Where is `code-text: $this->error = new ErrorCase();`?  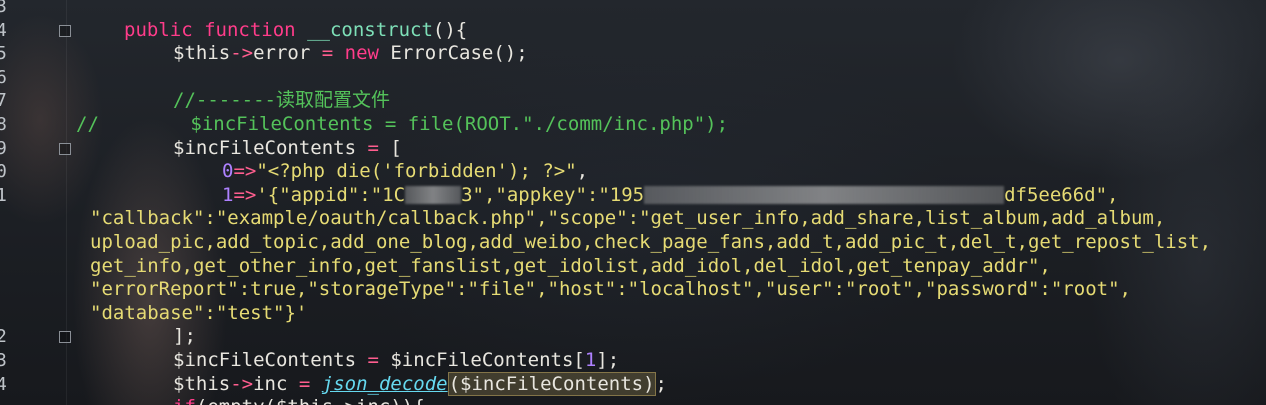 code-text: $this->error = new ErrorCase(); is located at coordinates (350, 54).